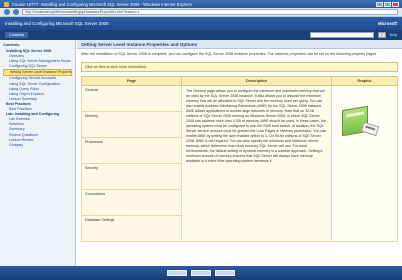 The height and width of the screenshot is (280, 402). What do you see at coordinates (393, 35) in the screenshot?
I see `help-link: Help` at bounding box center [393, 35].